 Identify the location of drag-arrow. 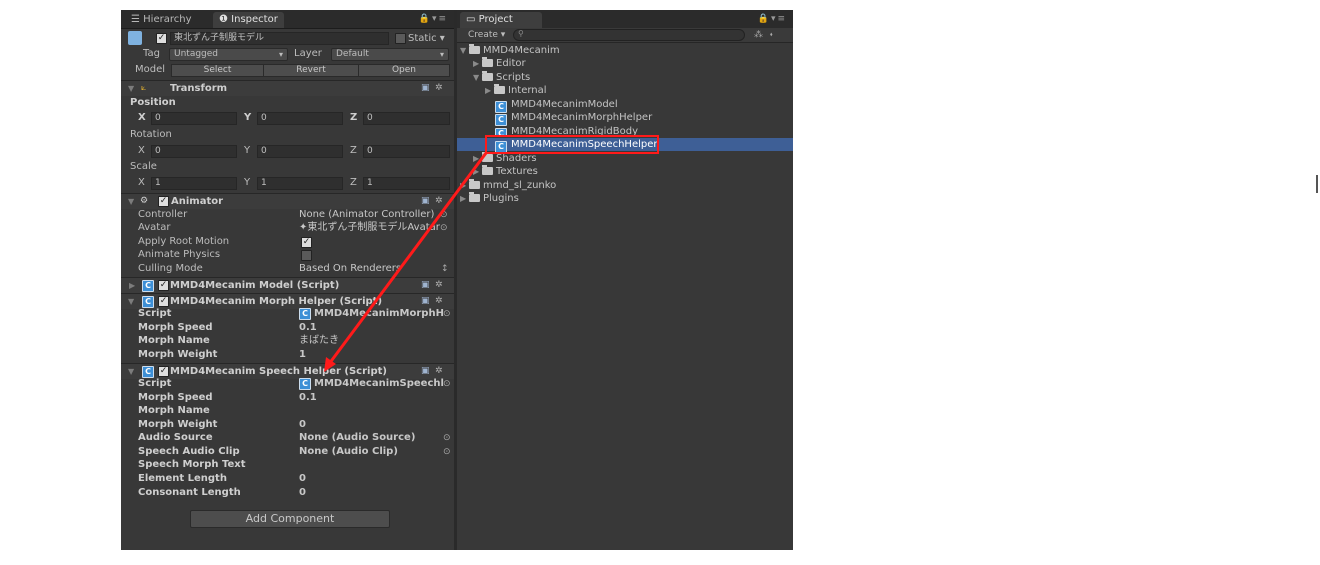
(406, 262).